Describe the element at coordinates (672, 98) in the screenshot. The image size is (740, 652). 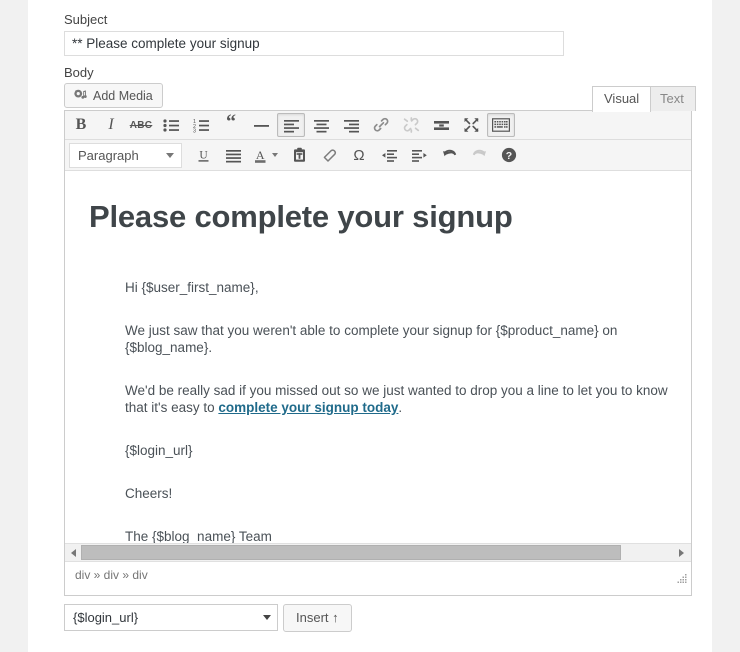
I see `tab-text: Text` at that location.